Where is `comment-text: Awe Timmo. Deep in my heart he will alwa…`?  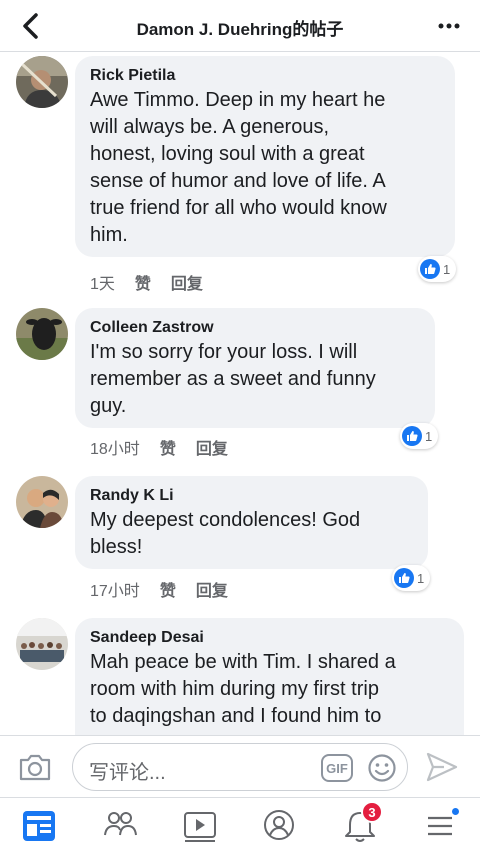 comment-text: Awe Timmo. Deep in my heart he will alwa… is located at coordinates (265, 168).